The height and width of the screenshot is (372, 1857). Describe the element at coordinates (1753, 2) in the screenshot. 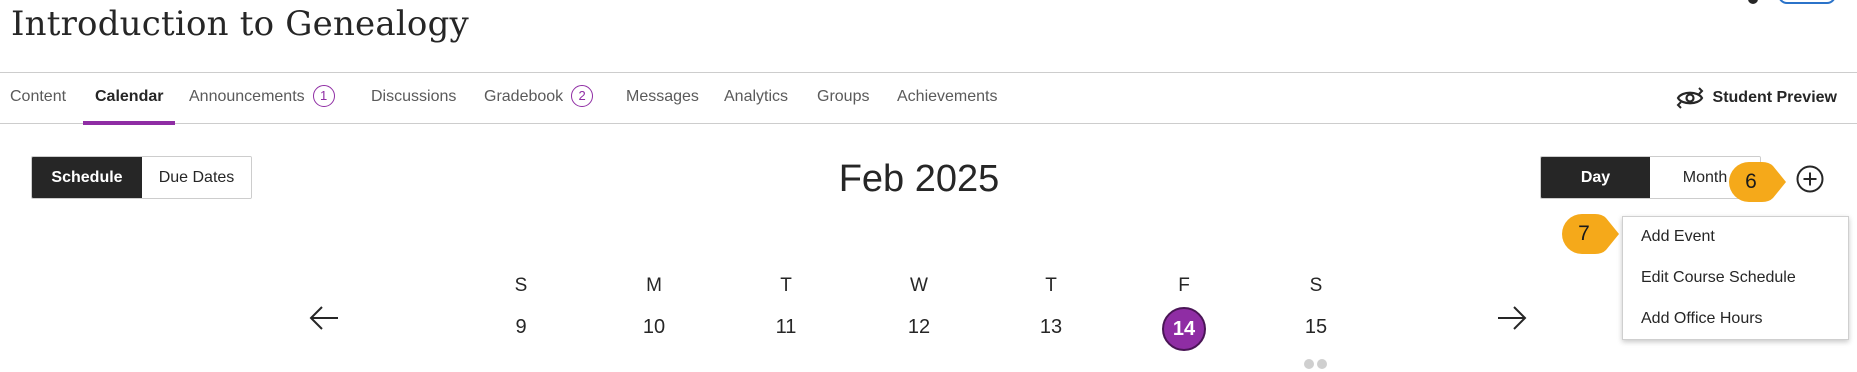

I see `user-icon` at that location.